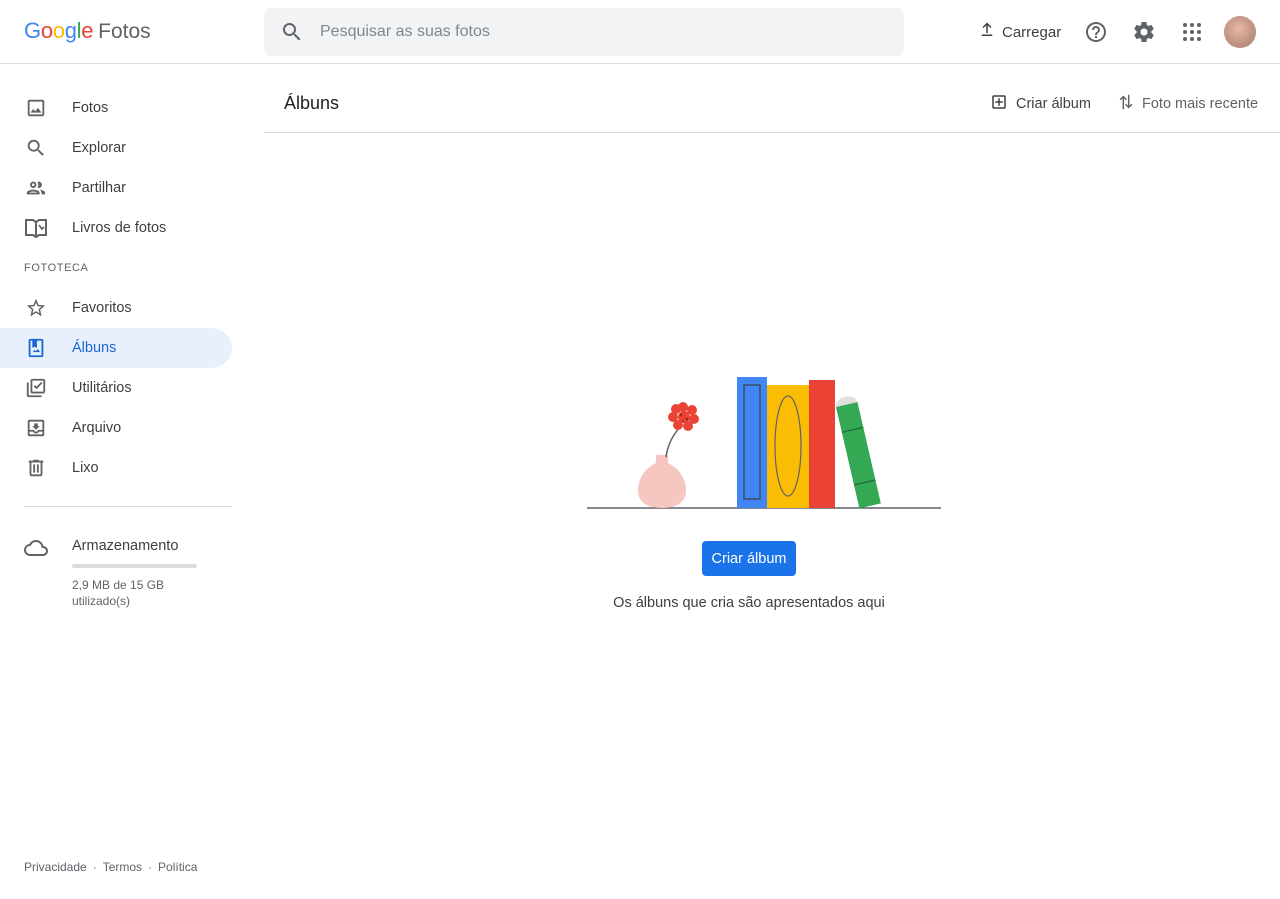  I want to click on apps-grid-icon, so click(1192, 32).